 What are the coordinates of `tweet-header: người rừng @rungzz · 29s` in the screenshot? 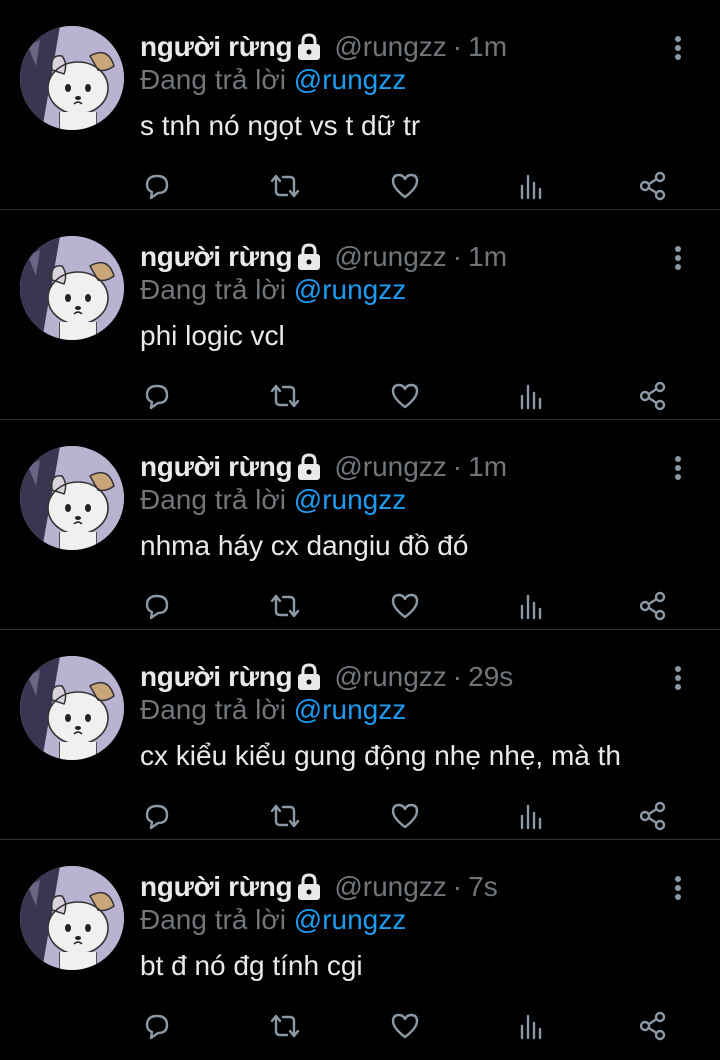 It's located at (326, 677).